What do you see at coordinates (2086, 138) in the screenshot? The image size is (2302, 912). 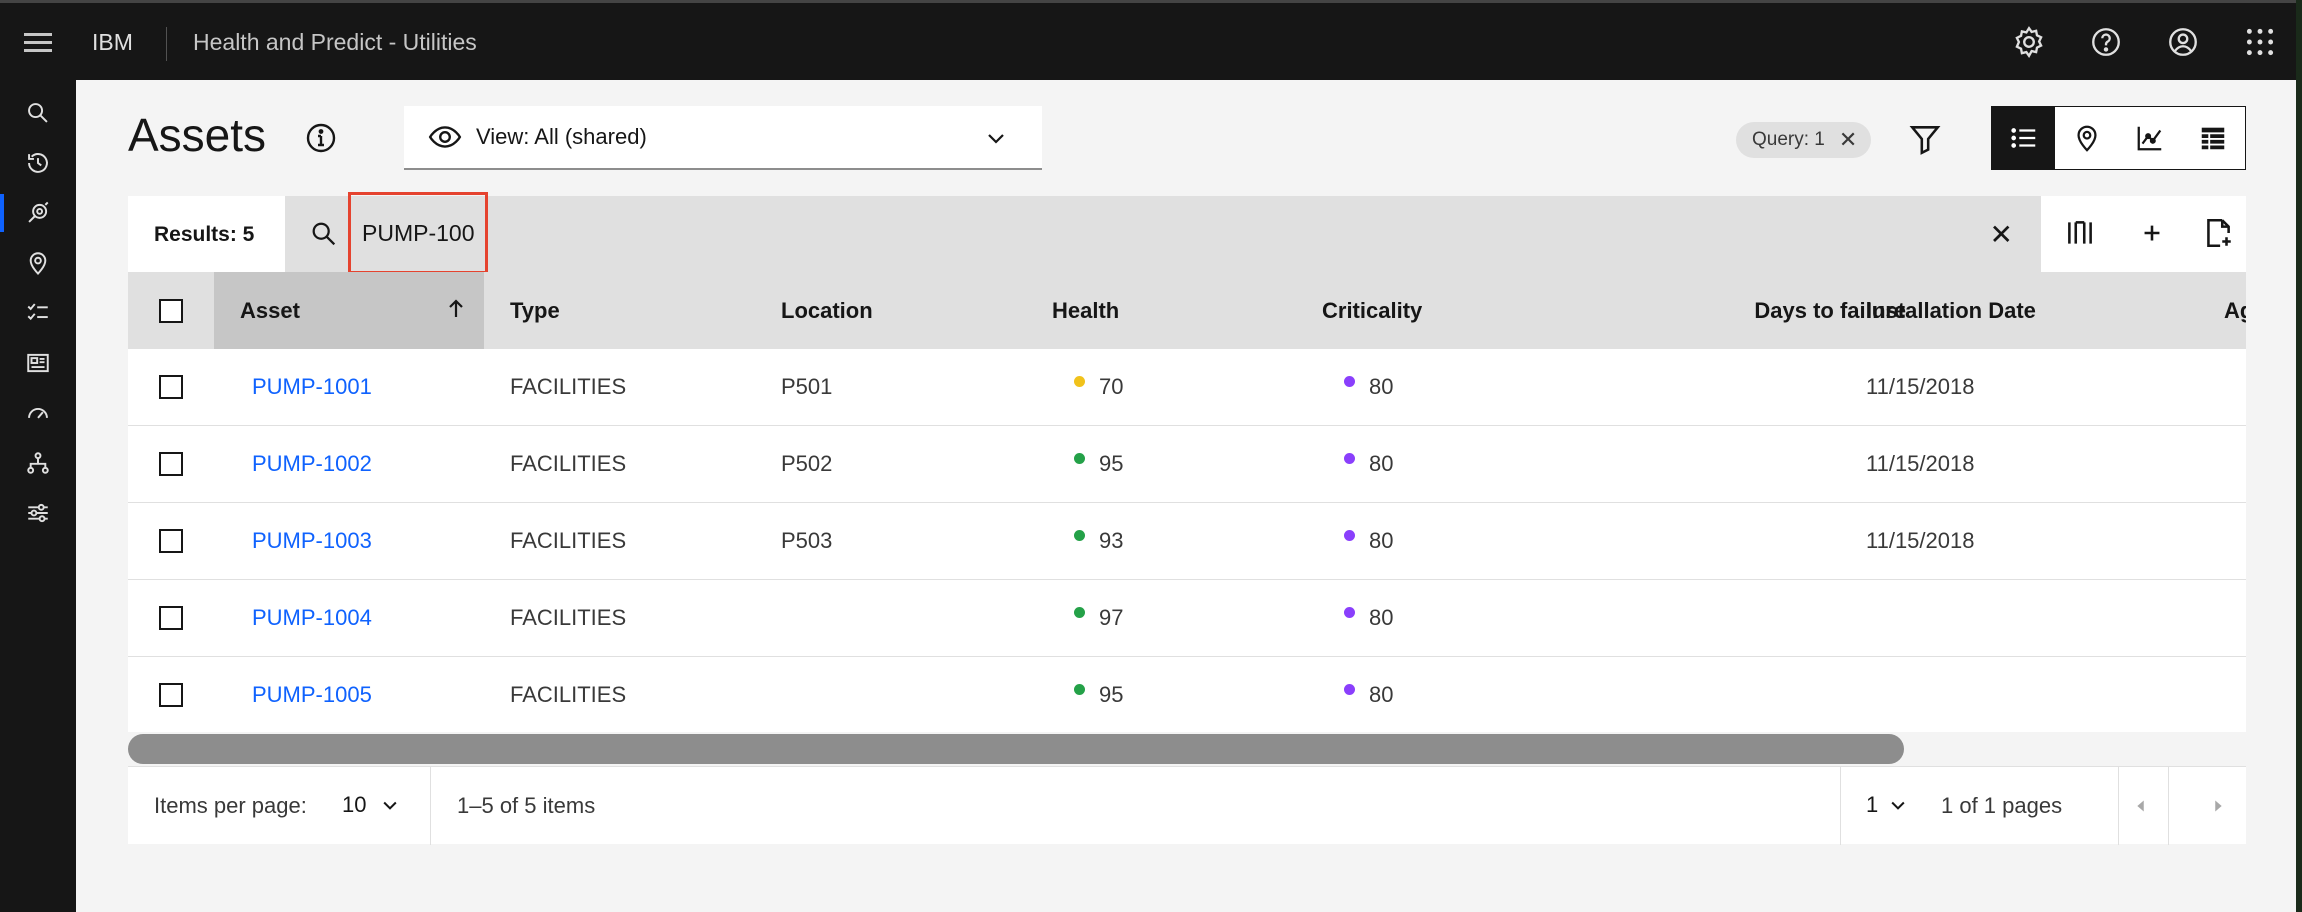 I see `map-view-icon` at bounding box center [2086, 138].